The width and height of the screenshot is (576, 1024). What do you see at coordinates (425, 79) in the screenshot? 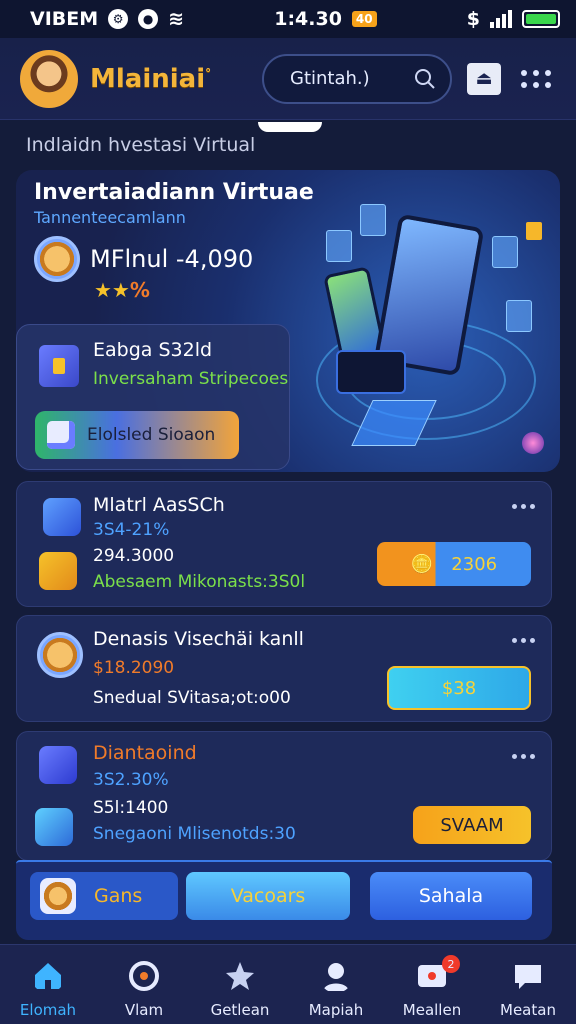
I see `search-icon` at bounding box center [425, 79].